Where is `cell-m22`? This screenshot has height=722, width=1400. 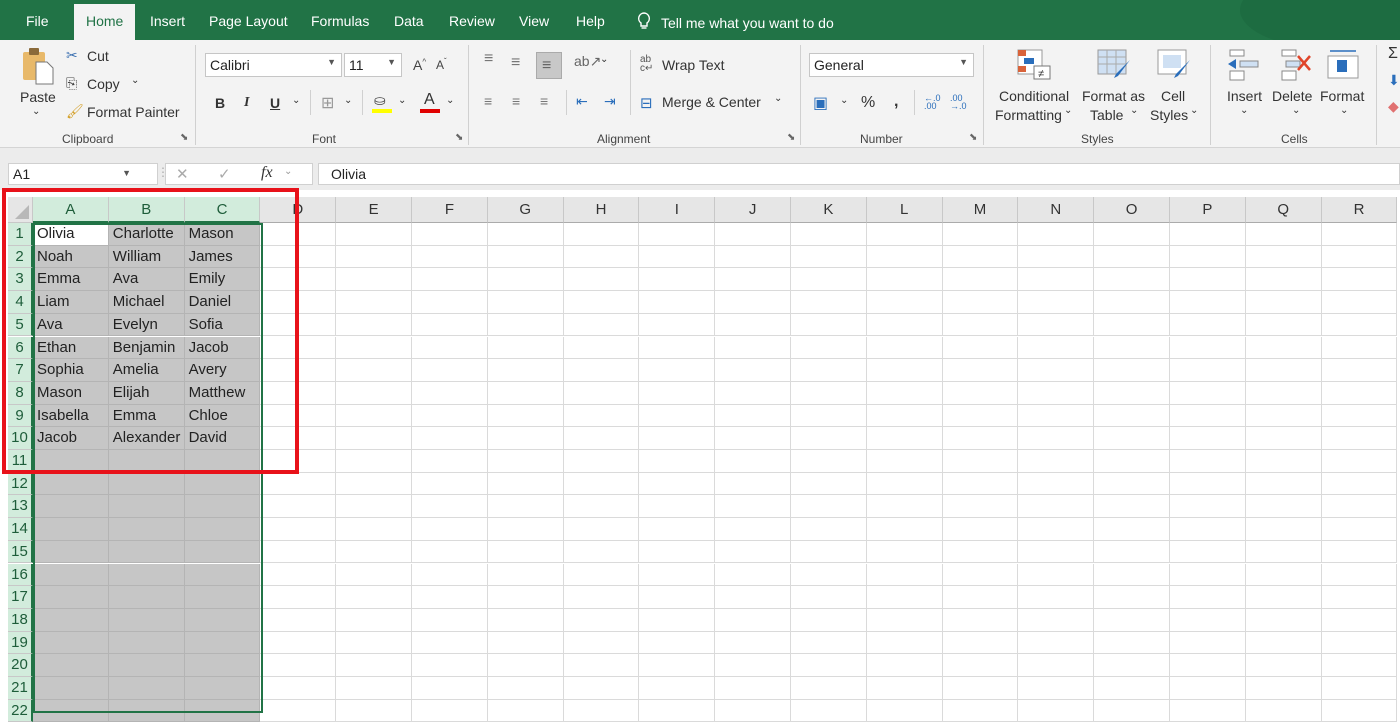 cell-m22 is located at coordinates (980, 710).